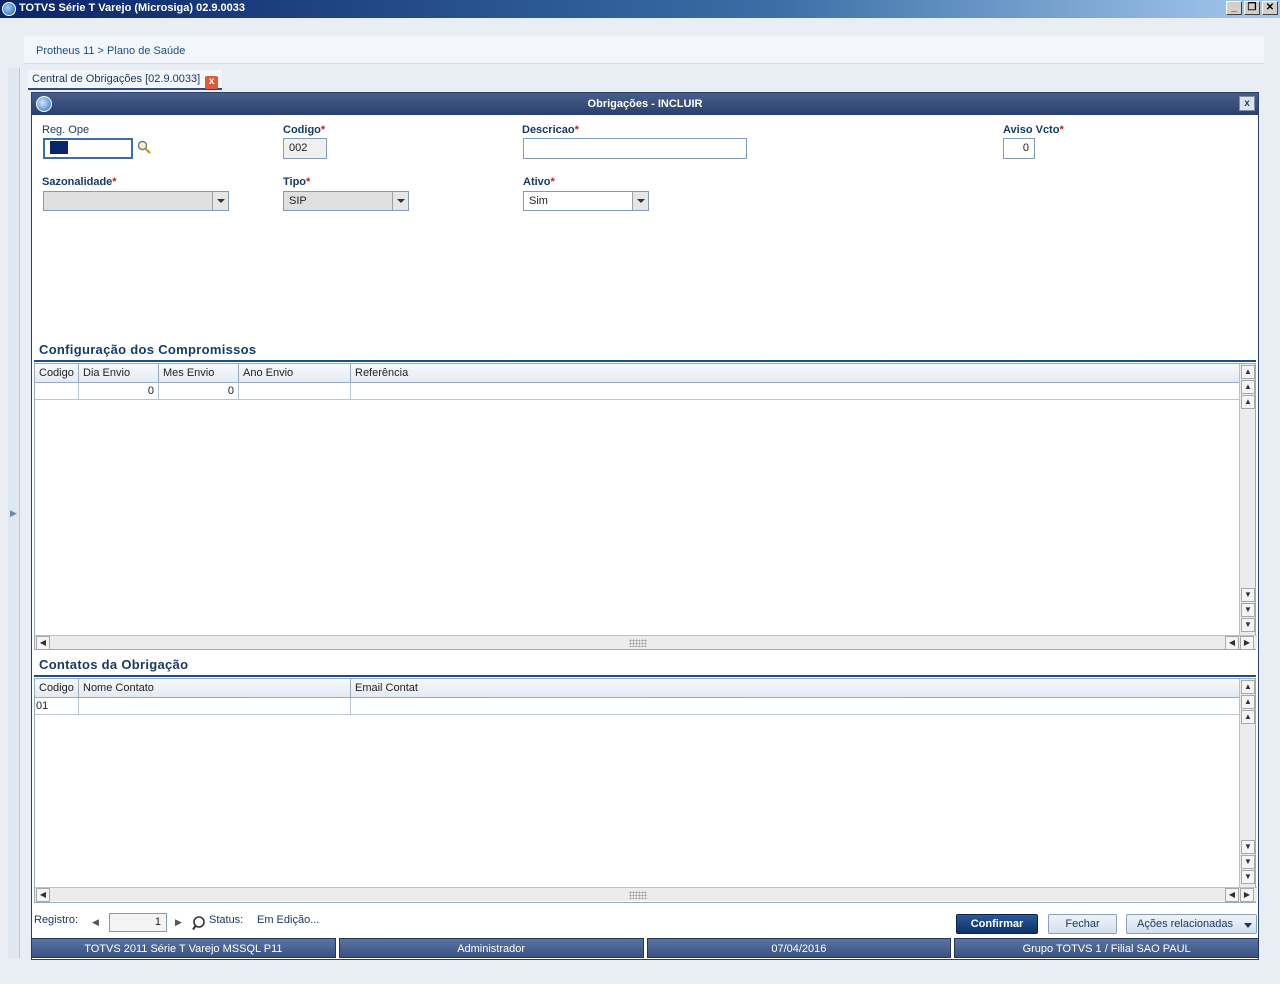  I want to click on search-icon, so click(144, 147).